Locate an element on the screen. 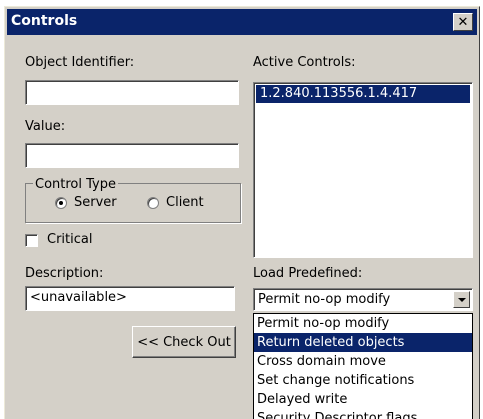 Image resolution: width=483 pixels, height=419 pixels. dropdown-option: Delayed write is located at coordinates (363, 399).